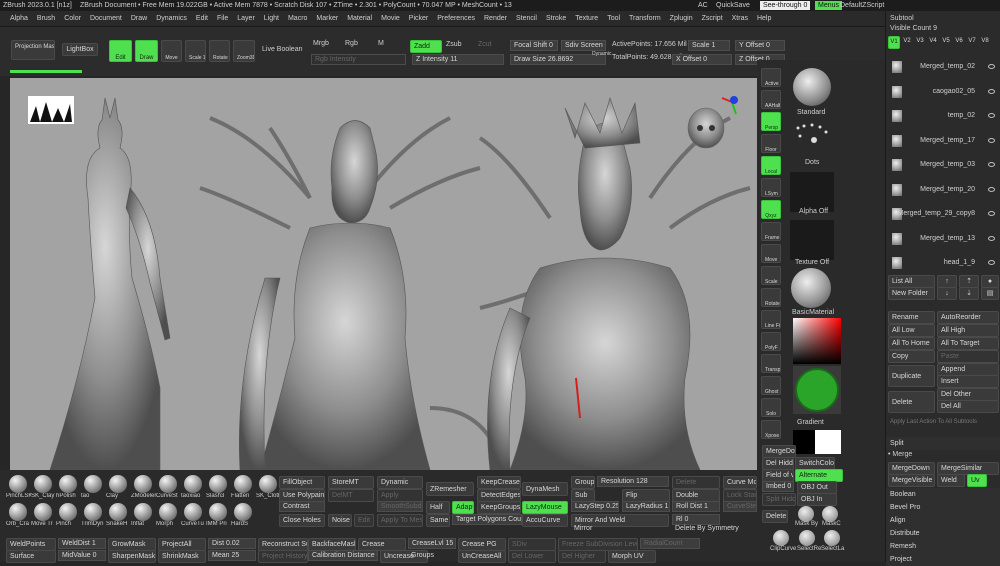 The image size is (1000, 566). I want to click on shelf-frame-button: Frame, so click(771, 231).